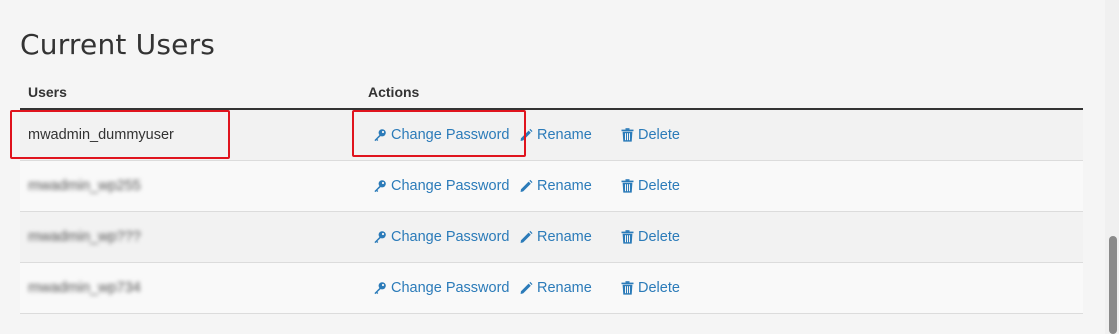 The image size is (1119, 334). What do you see at coordinates (1112, 167) in the screenshot?
I see `scrollbar` at bounding box center [1112, 167].